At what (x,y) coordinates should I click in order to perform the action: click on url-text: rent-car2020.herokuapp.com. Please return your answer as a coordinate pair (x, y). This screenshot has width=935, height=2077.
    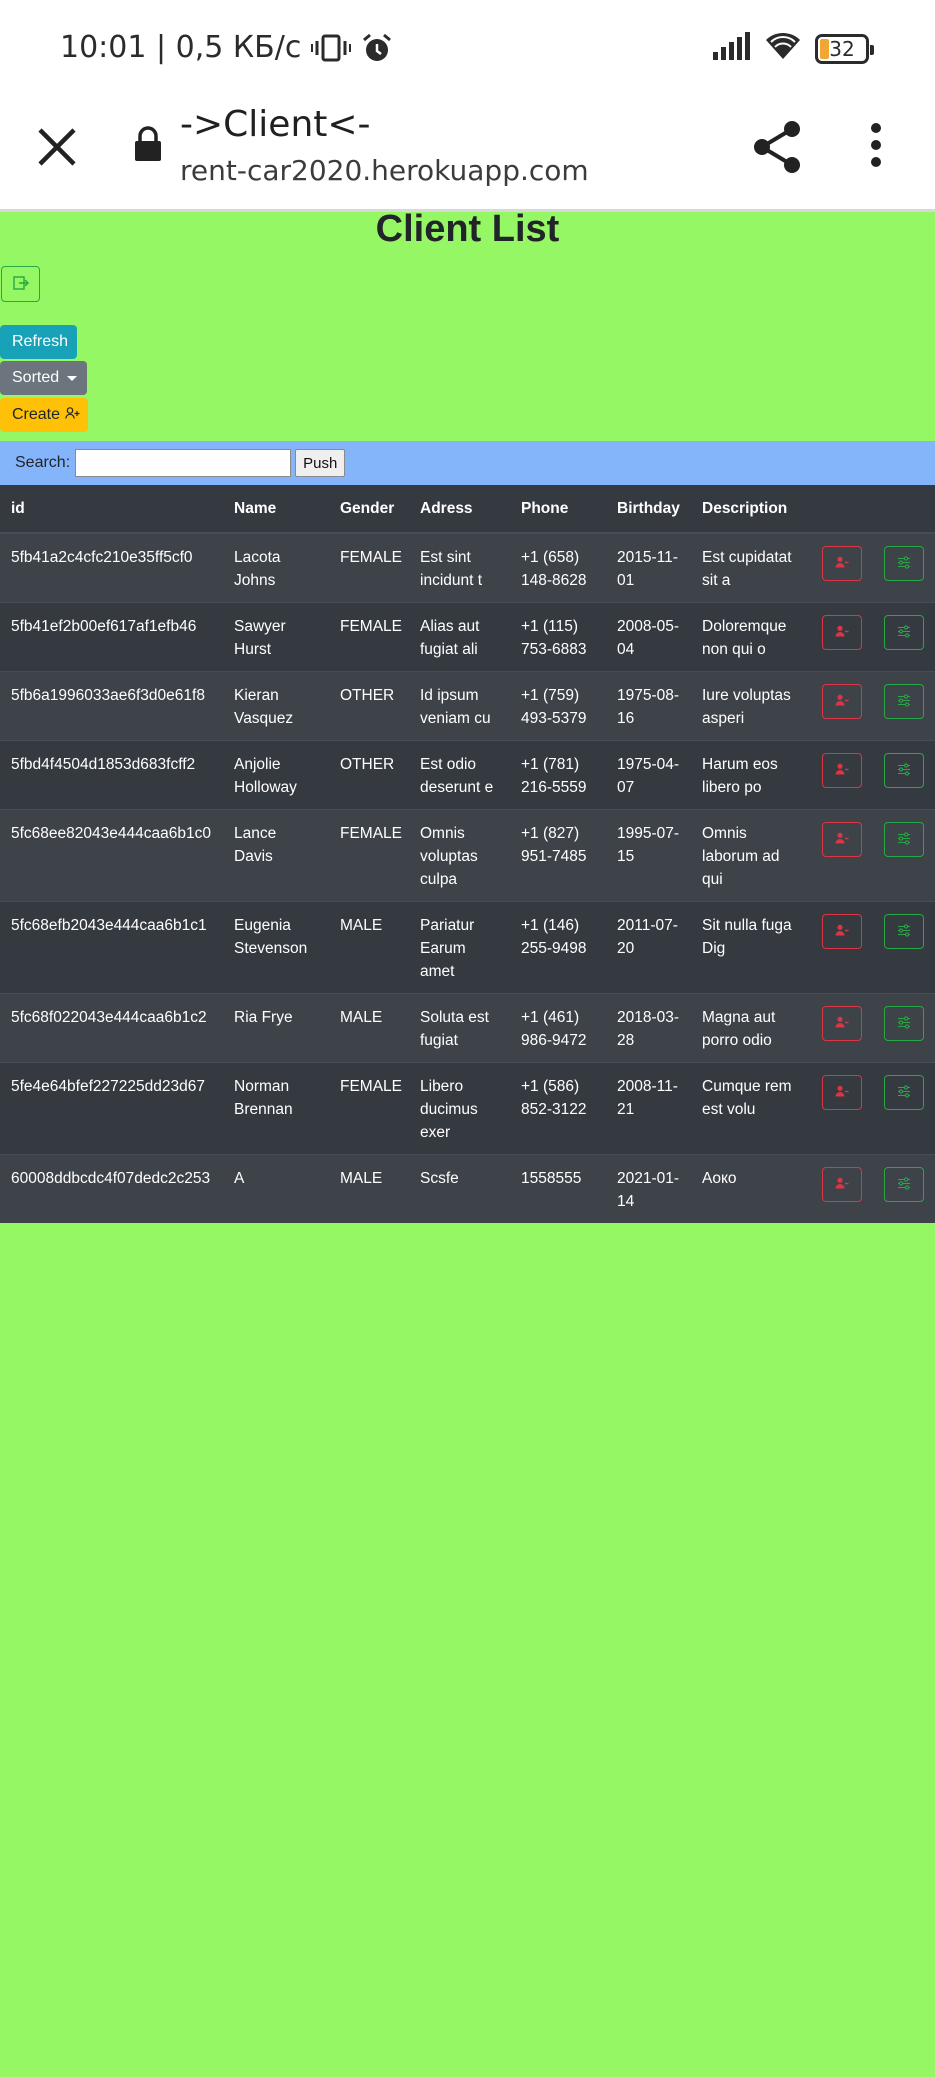
    Looking at the image, I should click on (384, 170).